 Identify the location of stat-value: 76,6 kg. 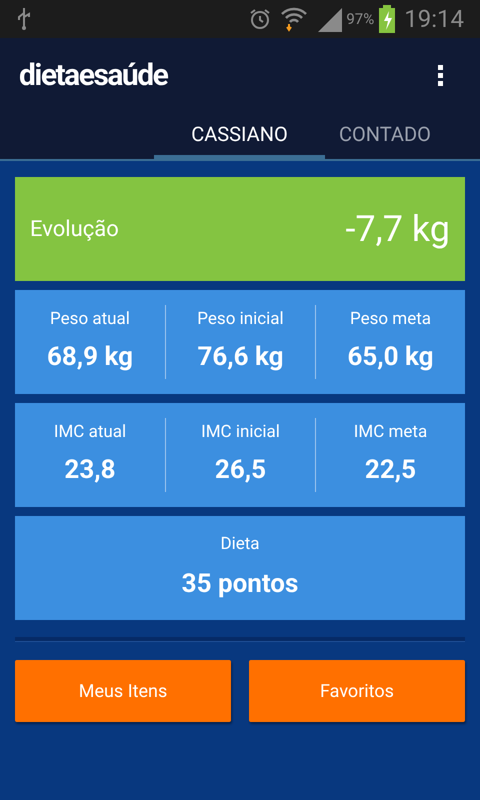
(240, 357).